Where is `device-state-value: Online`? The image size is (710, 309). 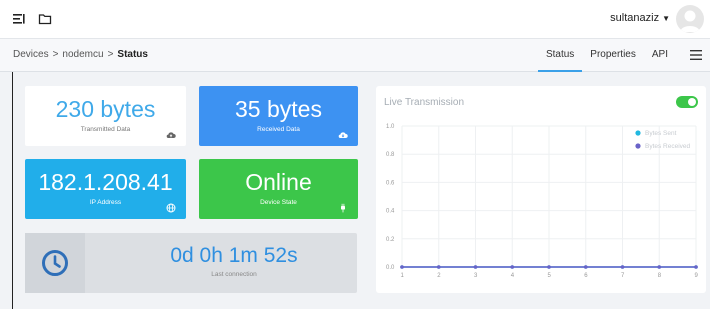
device-state-value: Online is located at coordinates (278, 182).